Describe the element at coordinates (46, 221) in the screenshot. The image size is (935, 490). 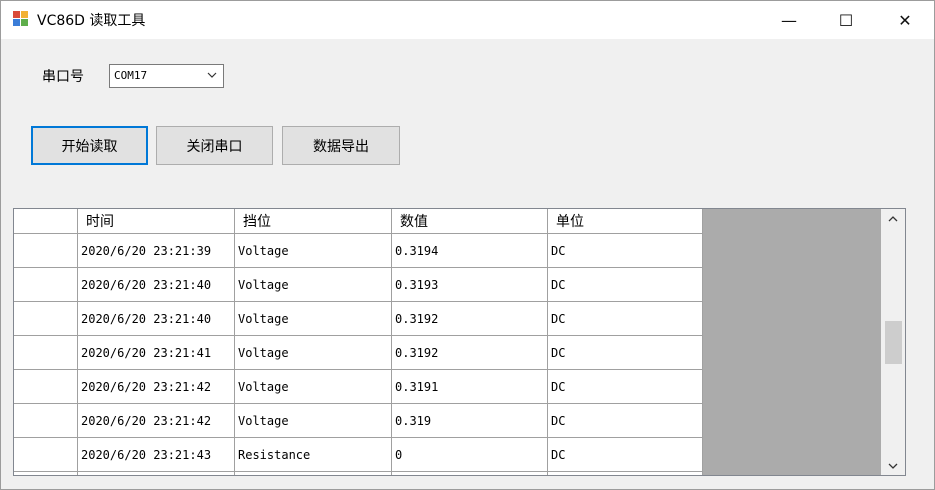
I see `row-header-corner` at that location.